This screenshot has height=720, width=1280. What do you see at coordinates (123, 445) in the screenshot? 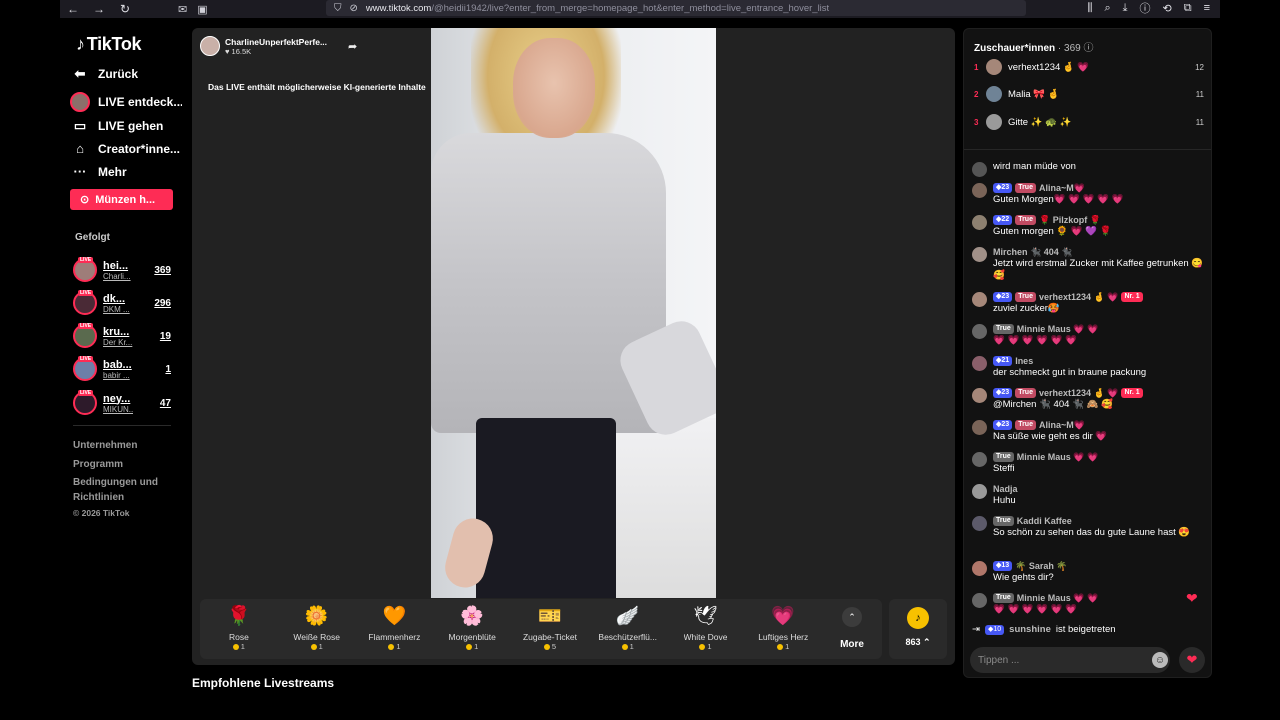
I see `footer-link-company: Unternehmen` at bounding box center [123, 445].